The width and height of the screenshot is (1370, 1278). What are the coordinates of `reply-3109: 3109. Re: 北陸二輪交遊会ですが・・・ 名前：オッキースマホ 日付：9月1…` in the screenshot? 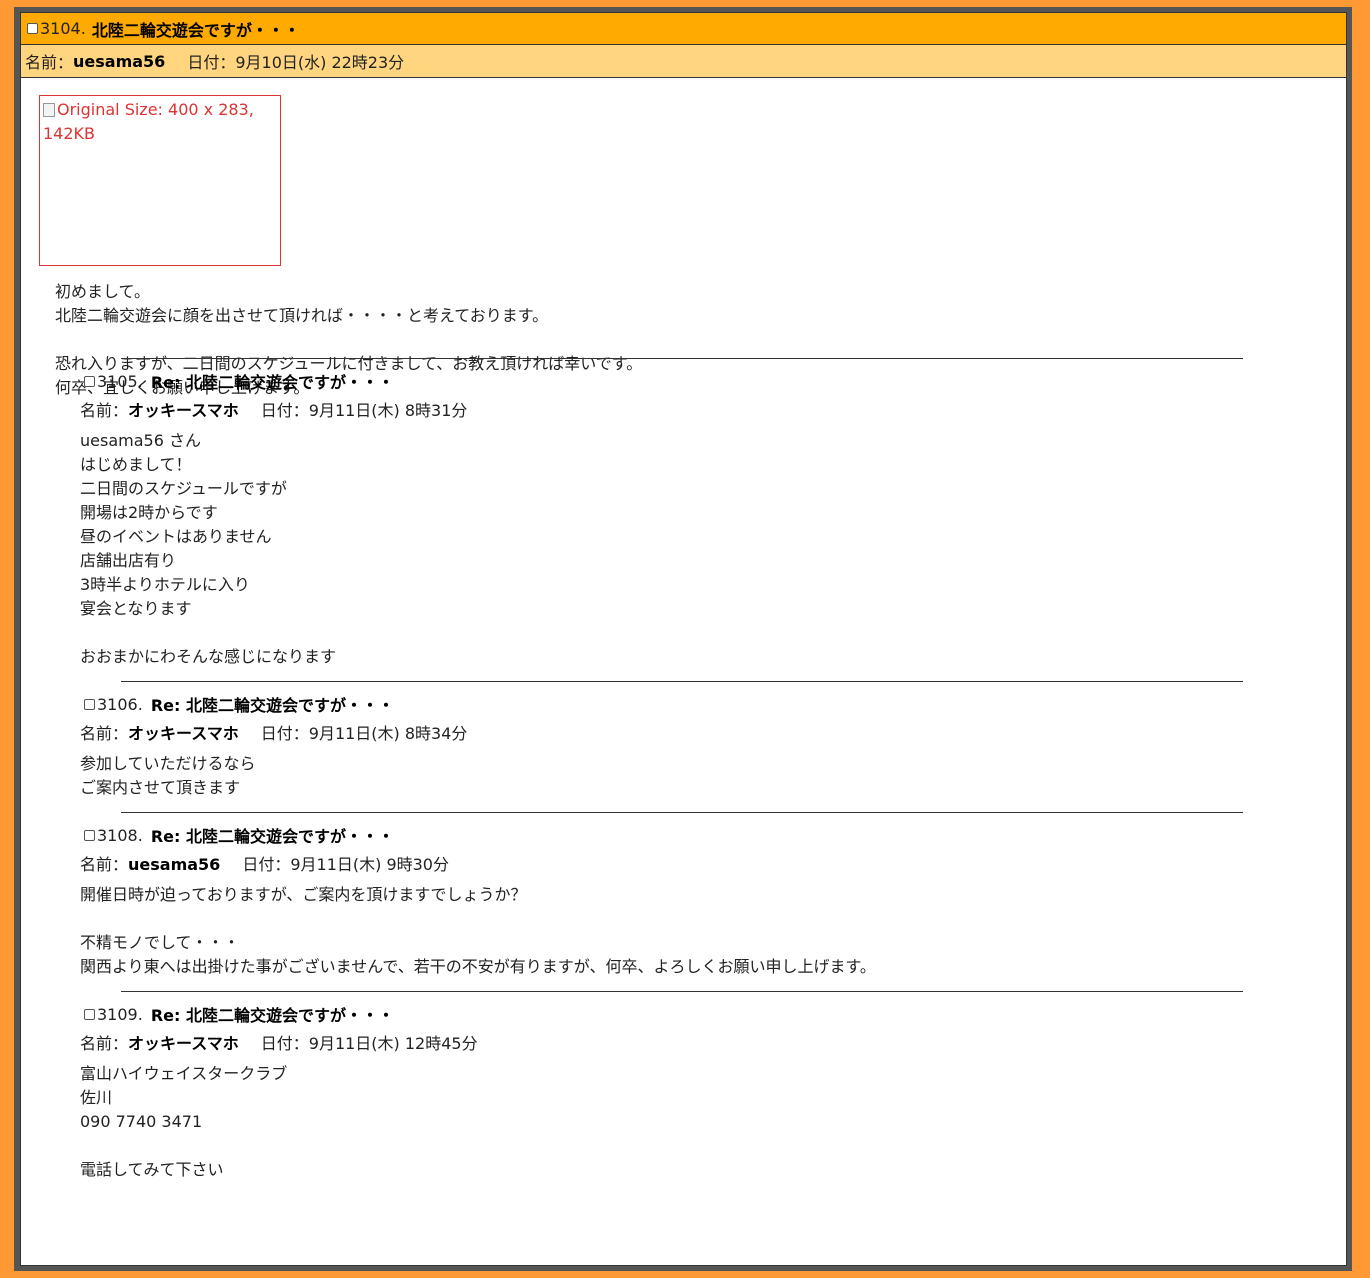 It's located at (279, 1092).